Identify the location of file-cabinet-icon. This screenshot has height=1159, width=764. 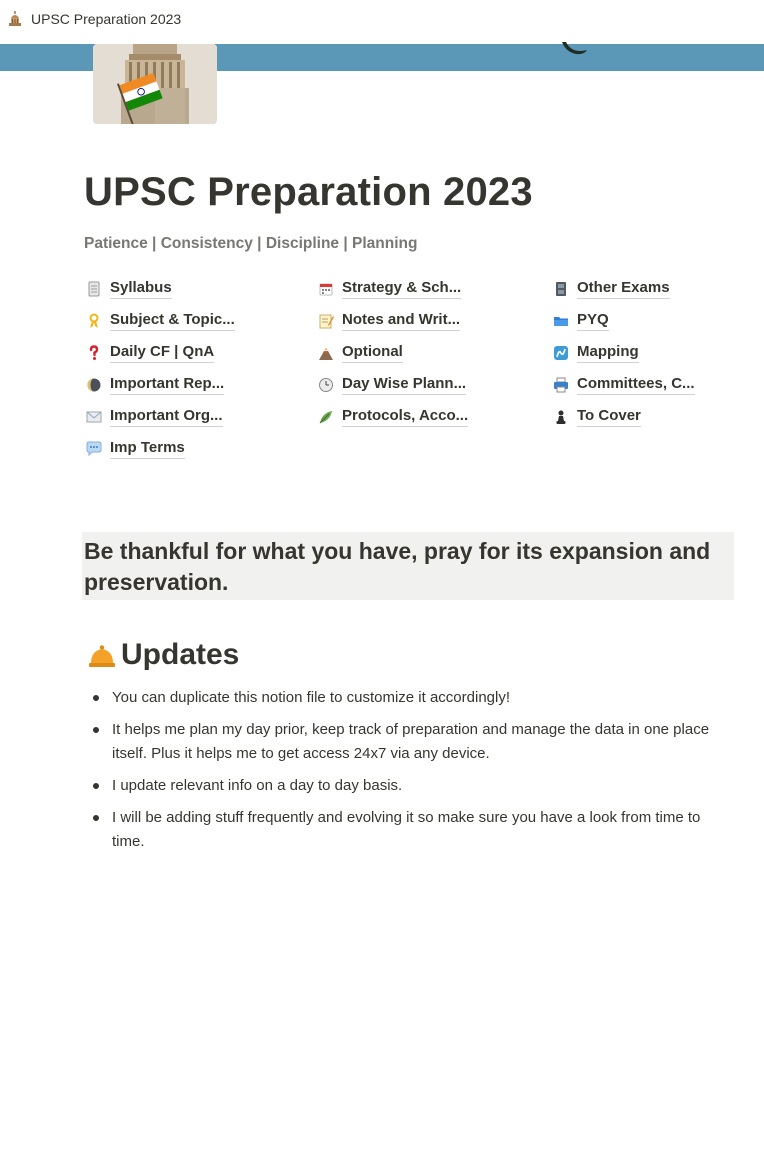
(561, 289).